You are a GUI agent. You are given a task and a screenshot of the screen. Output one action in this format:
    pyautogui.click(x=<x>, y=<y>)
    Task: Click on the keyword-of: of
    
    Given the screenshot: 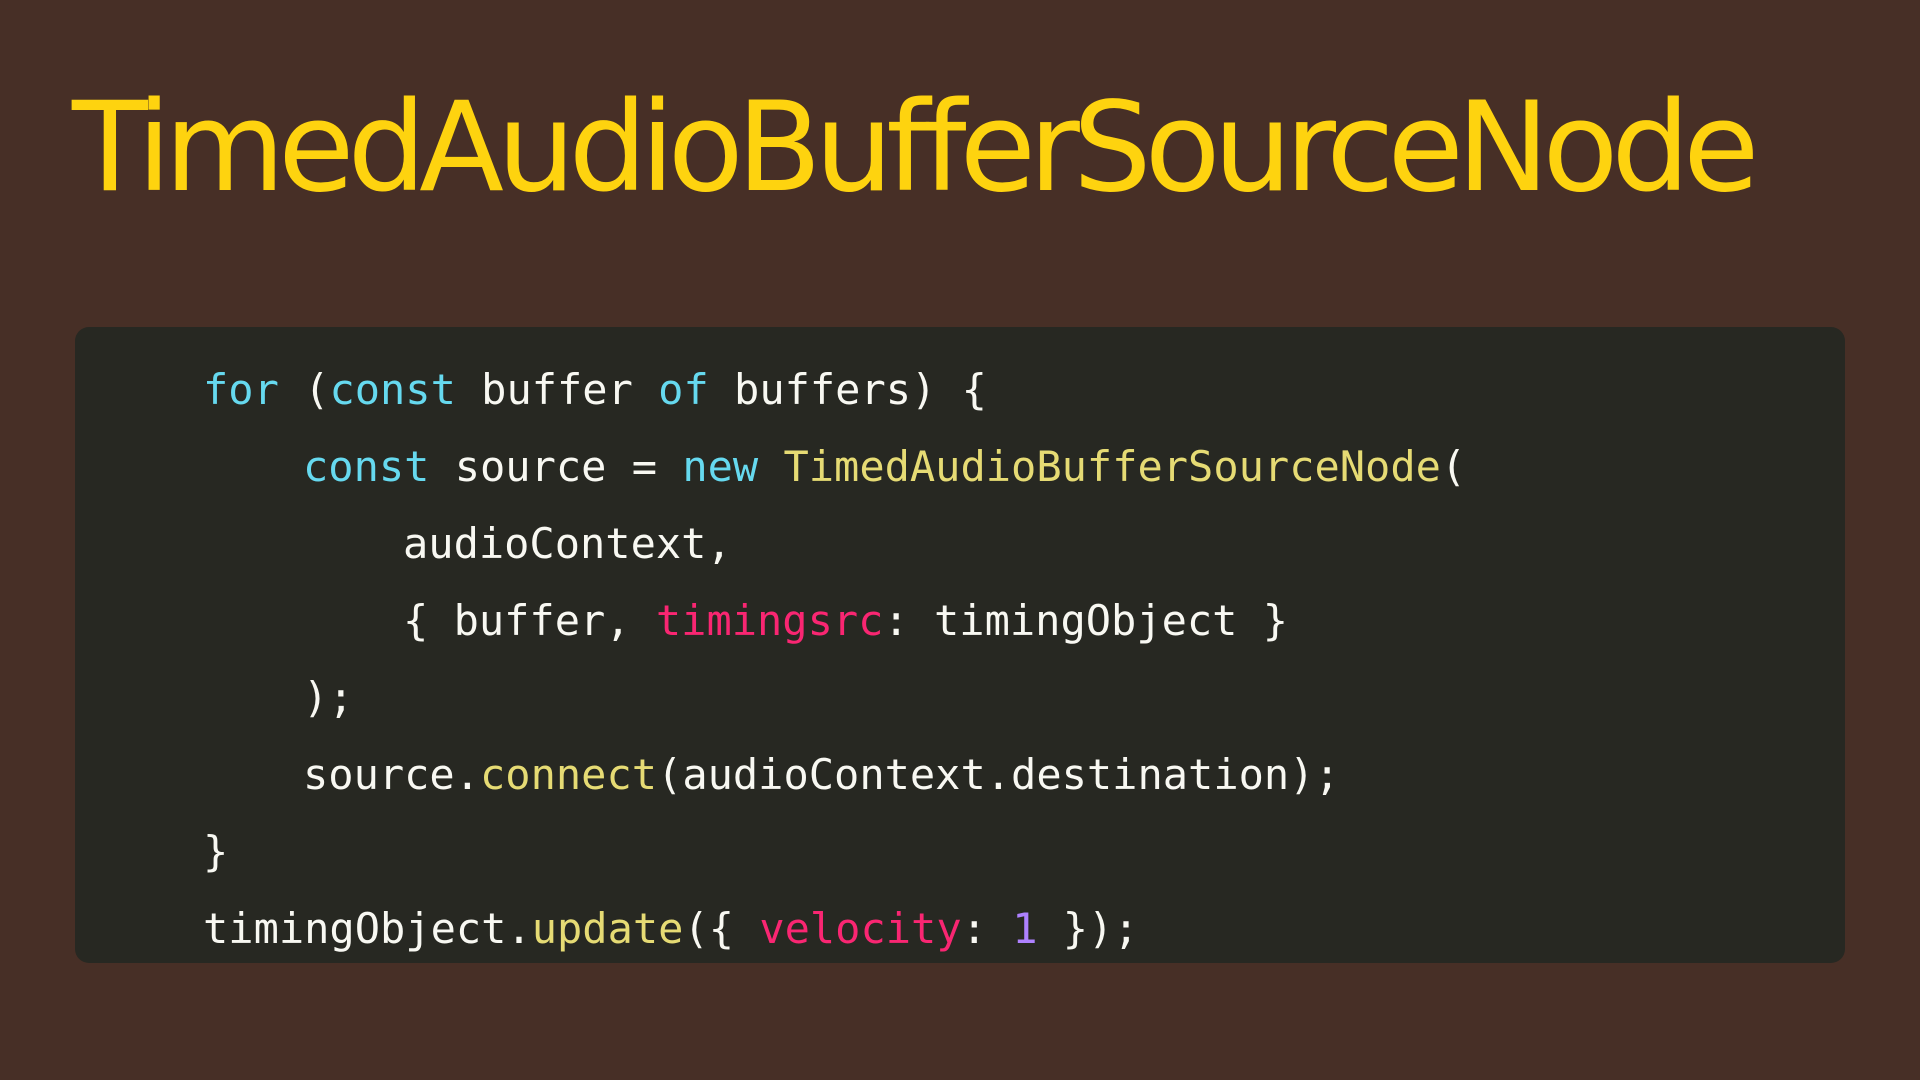 What is the action you would take?
    pyautogui.click(x=683, y=389)
    